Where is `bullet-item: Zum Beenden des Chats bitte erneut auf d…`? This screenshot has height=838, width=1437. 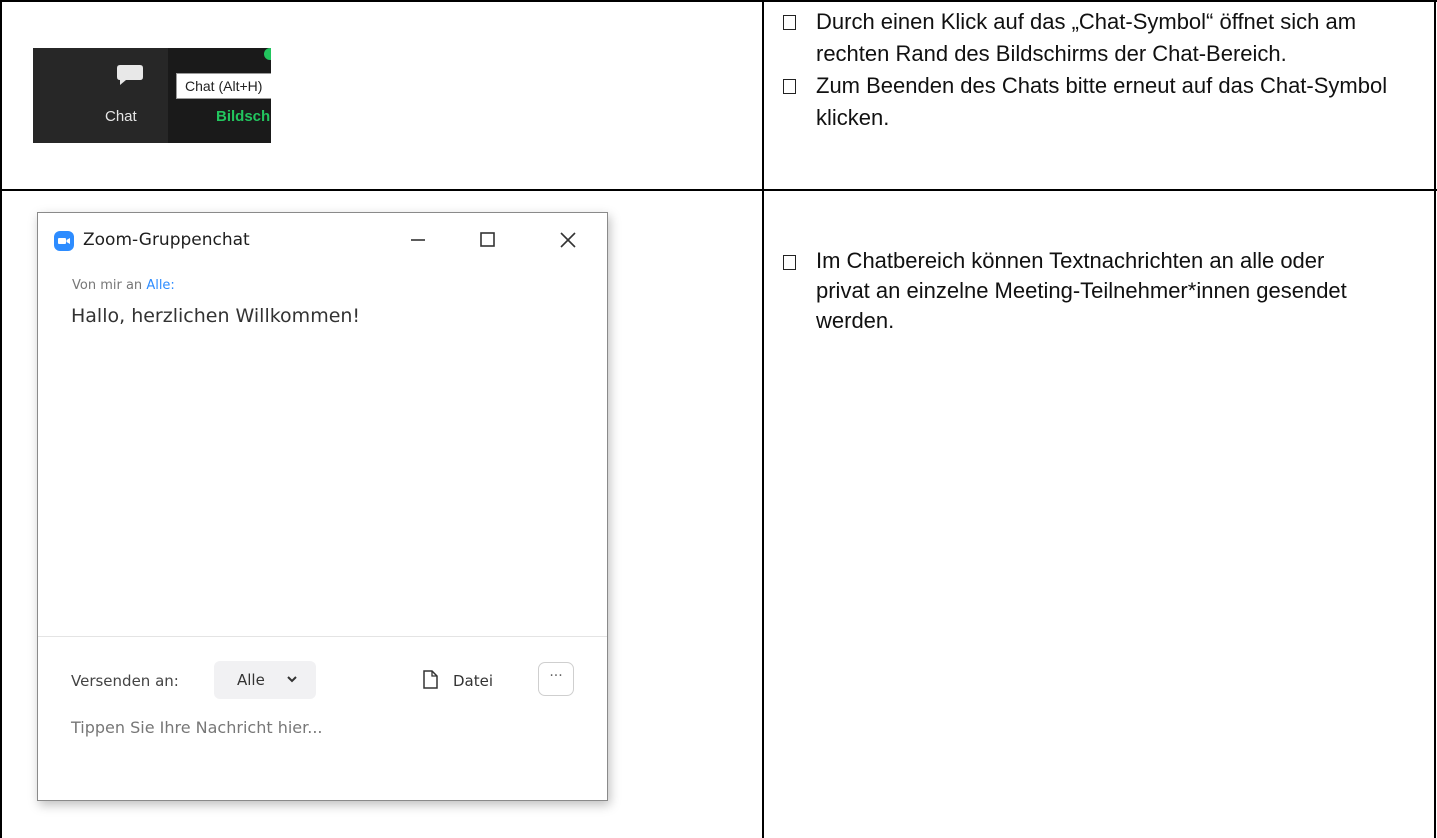 bullet-item: Zum Beenden des Chats bitte erneut auf d… is located at coordinates (1104, 102).